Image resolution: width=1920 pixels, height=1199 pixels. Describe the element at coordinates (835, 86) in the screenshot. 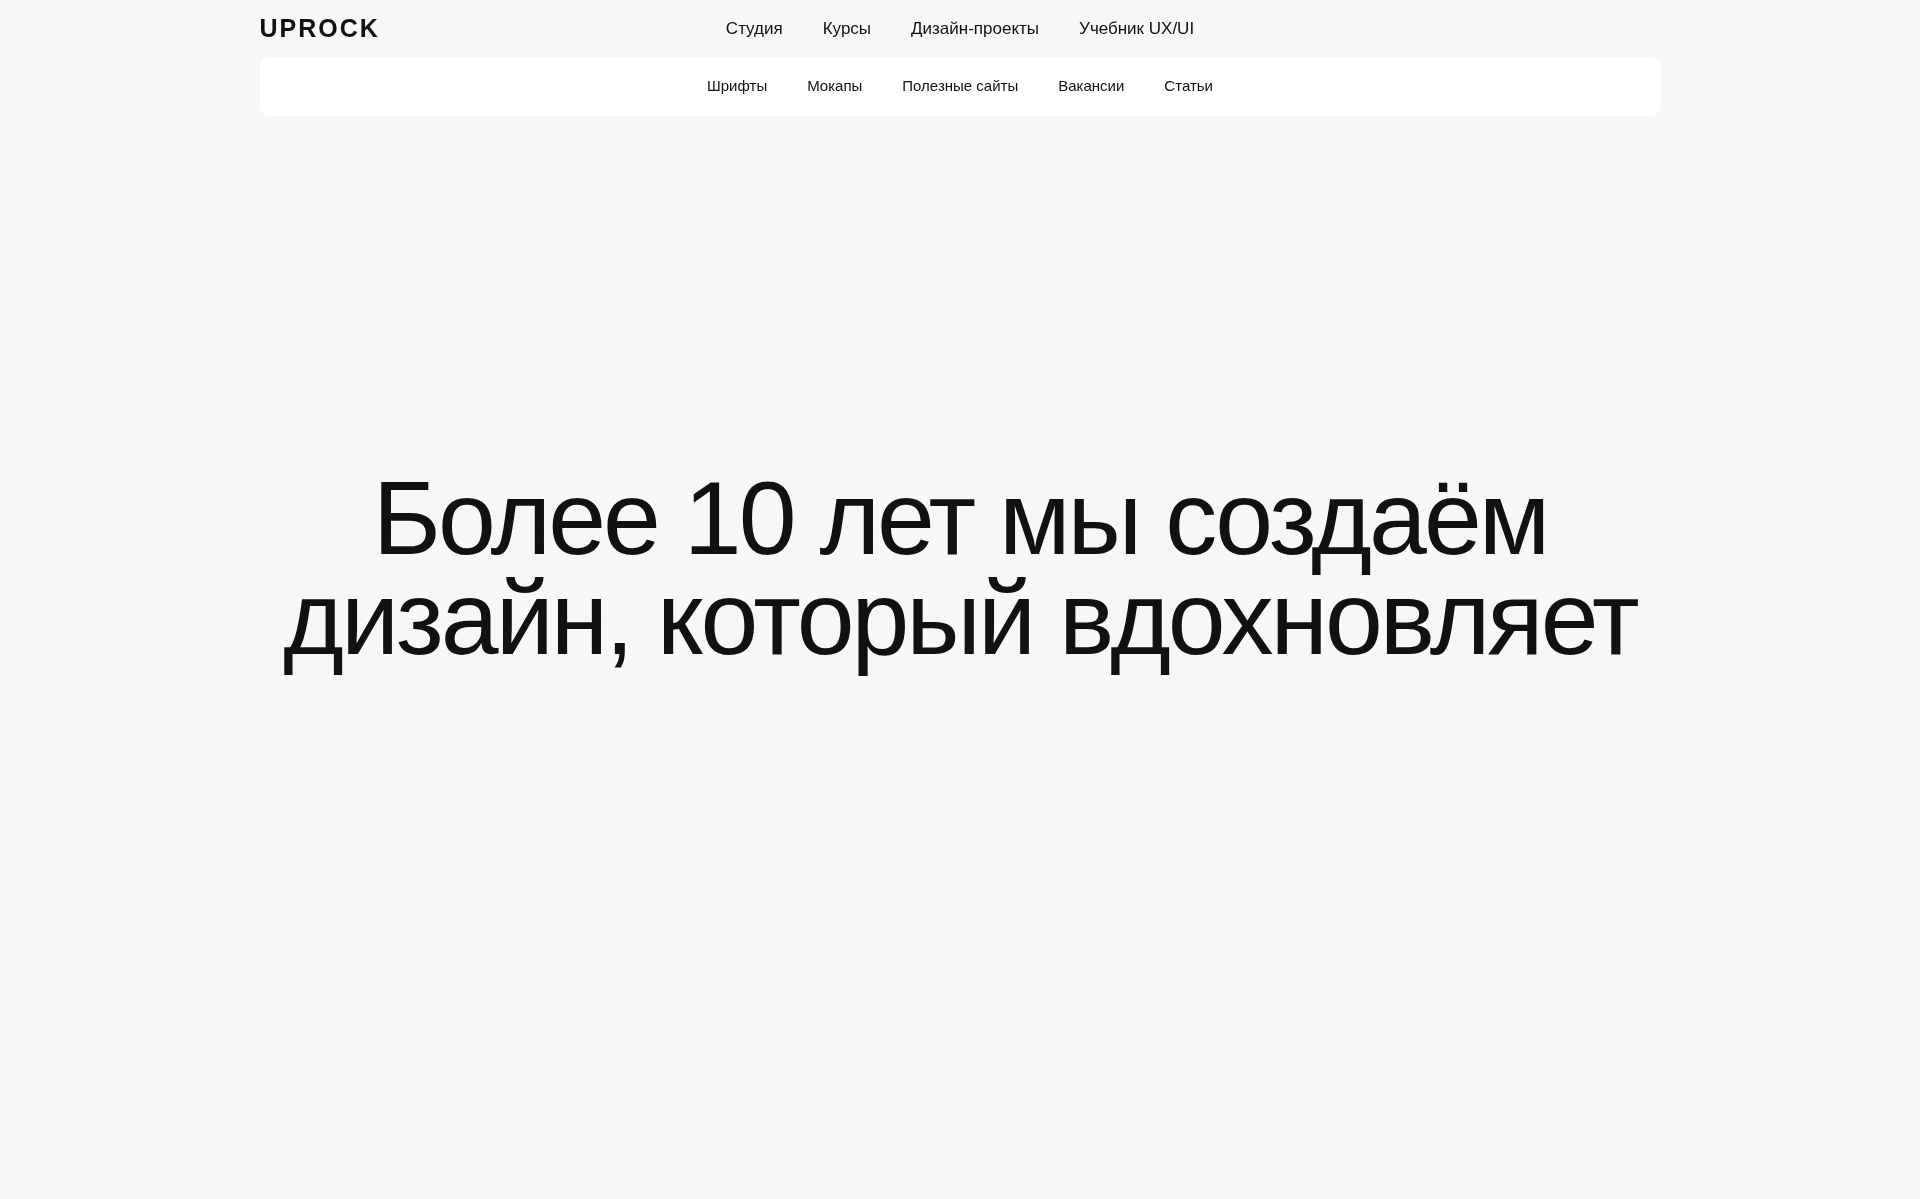

I see `subnav-link: Мокапы` at that location.